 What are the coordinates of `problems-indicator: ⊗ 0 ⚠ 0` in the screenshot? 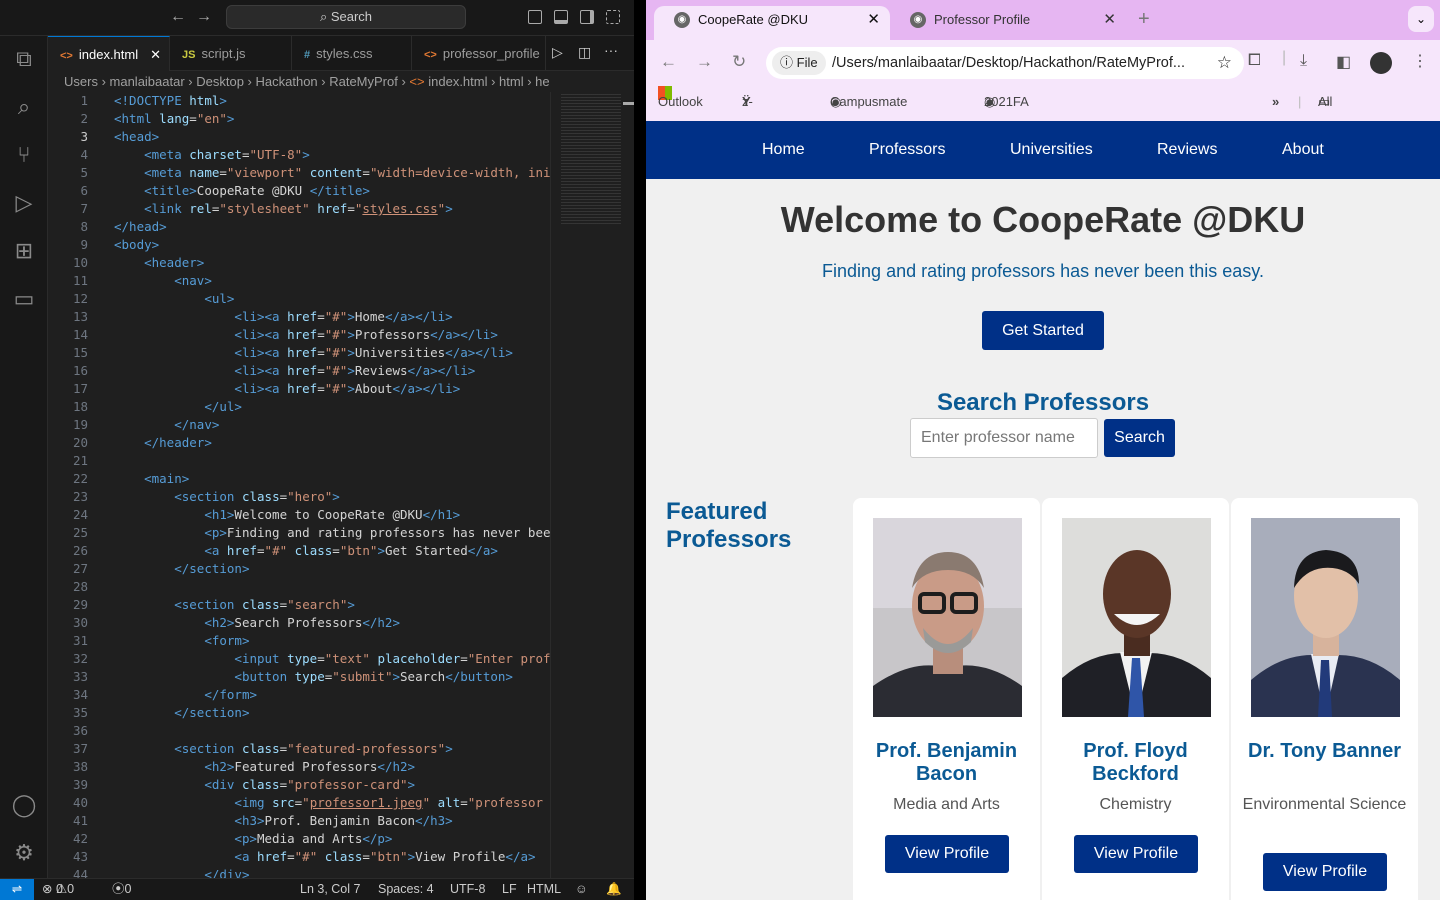 It's located at (58, 889).